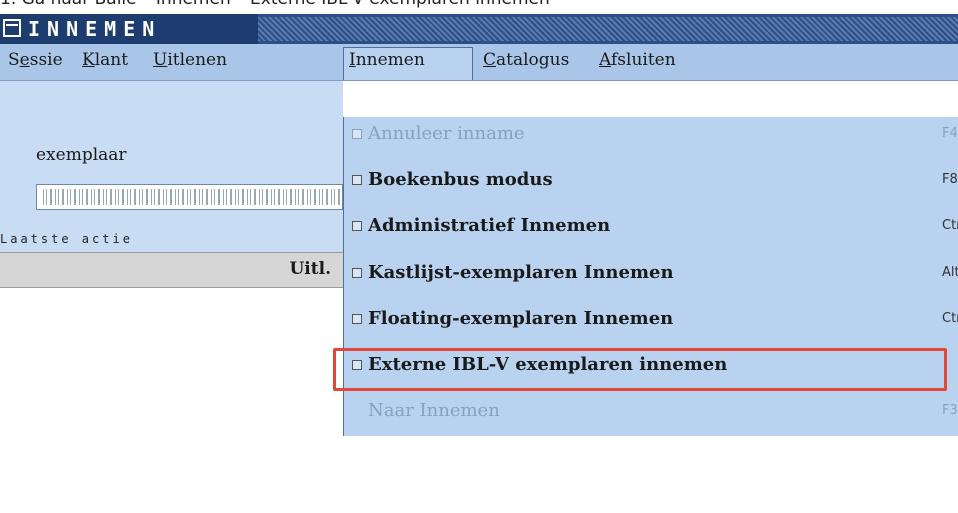 The height and width of the screenshot is (513, 958). Describe the element at coordinates (950, 133) in the screenshot. I see `shortcut-label: F4` at that location.